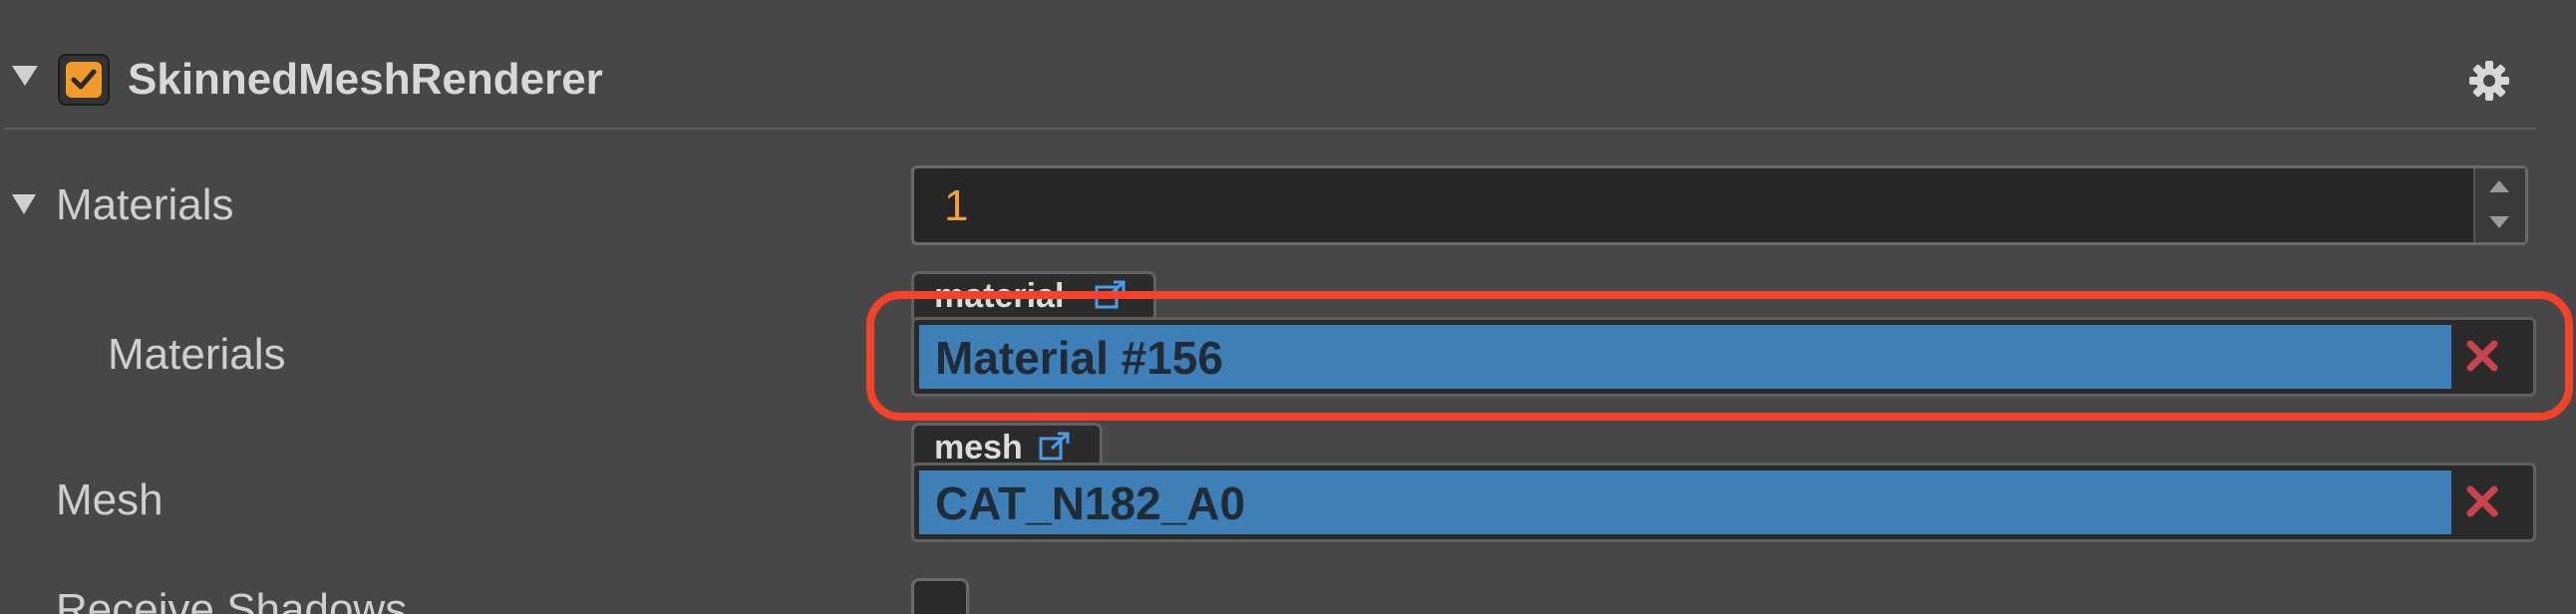 This screenshot has height=614, width=2576. What do you see at coordinates (25, 79) in the screenshot?
I see `component-collapse-icon` at bounding box center [25, 79].